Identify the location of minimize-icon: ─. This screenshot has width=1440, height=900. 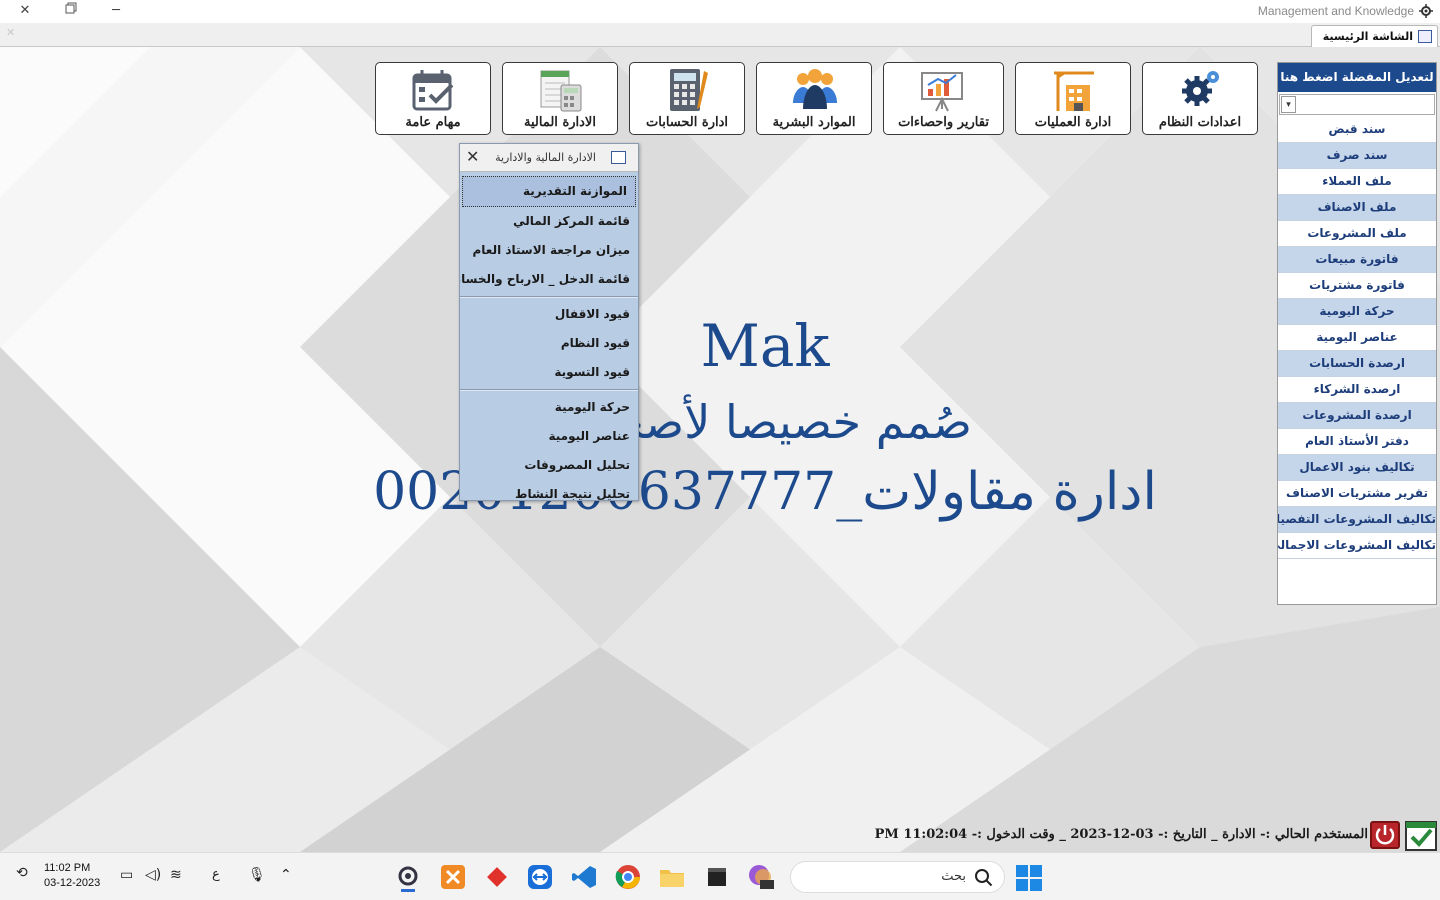
(116, 11).